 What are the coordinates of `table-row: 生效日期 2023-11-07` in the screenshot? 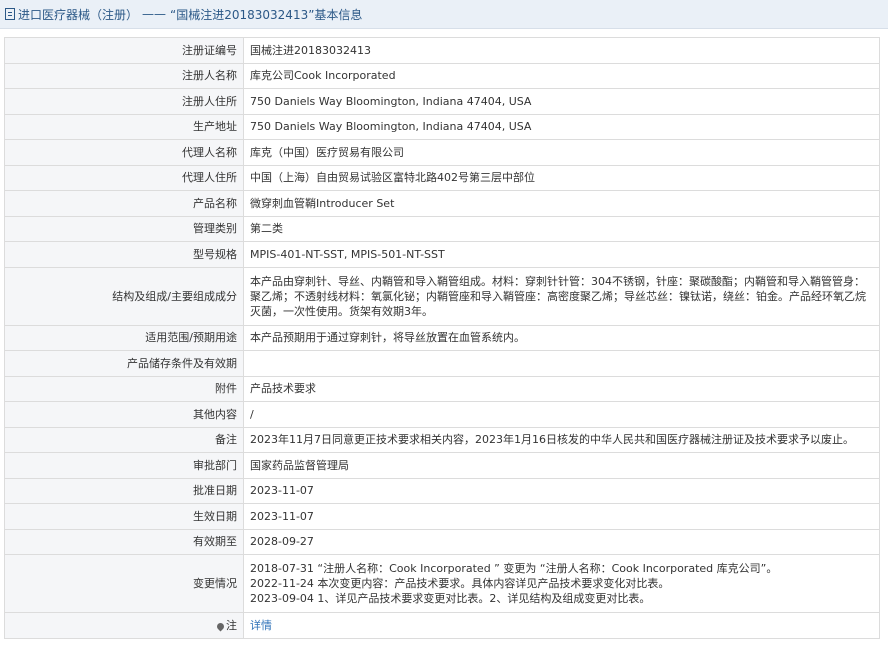 It's located at (442, 516).